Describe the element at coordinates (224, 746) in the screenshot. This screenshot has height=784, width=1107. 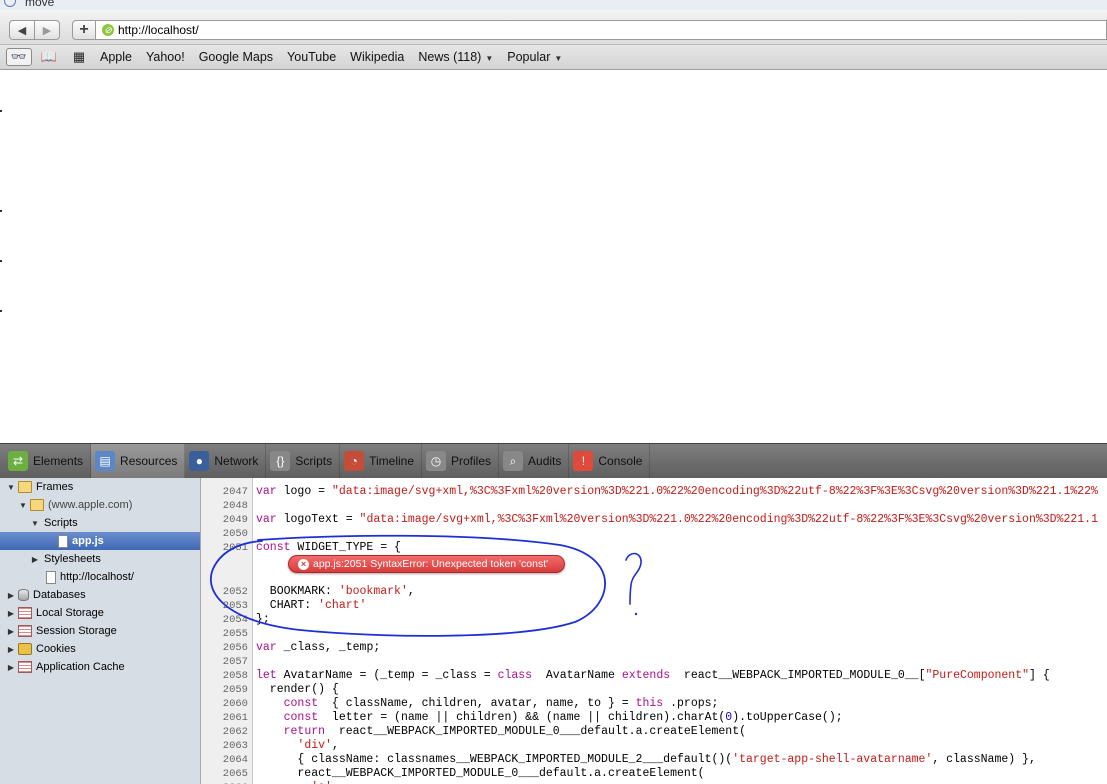
I see `line-number: 2063` at that location.